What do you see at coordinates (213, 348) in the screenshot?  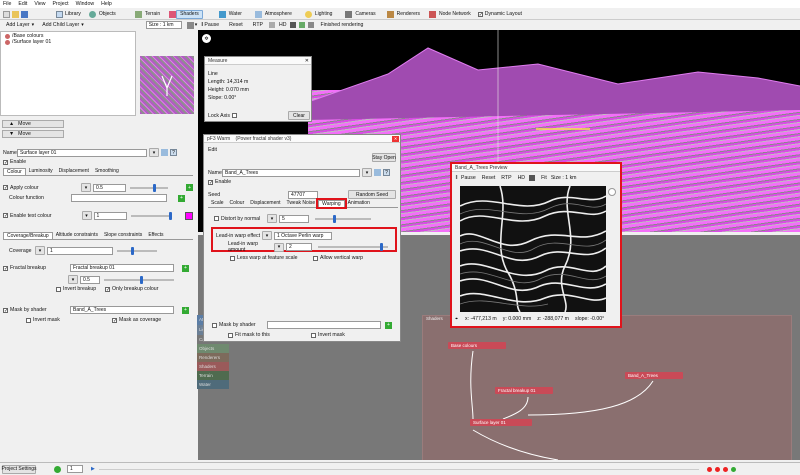 I see `sidebar-item-objects: Objects` at bounding box center [213, 348].